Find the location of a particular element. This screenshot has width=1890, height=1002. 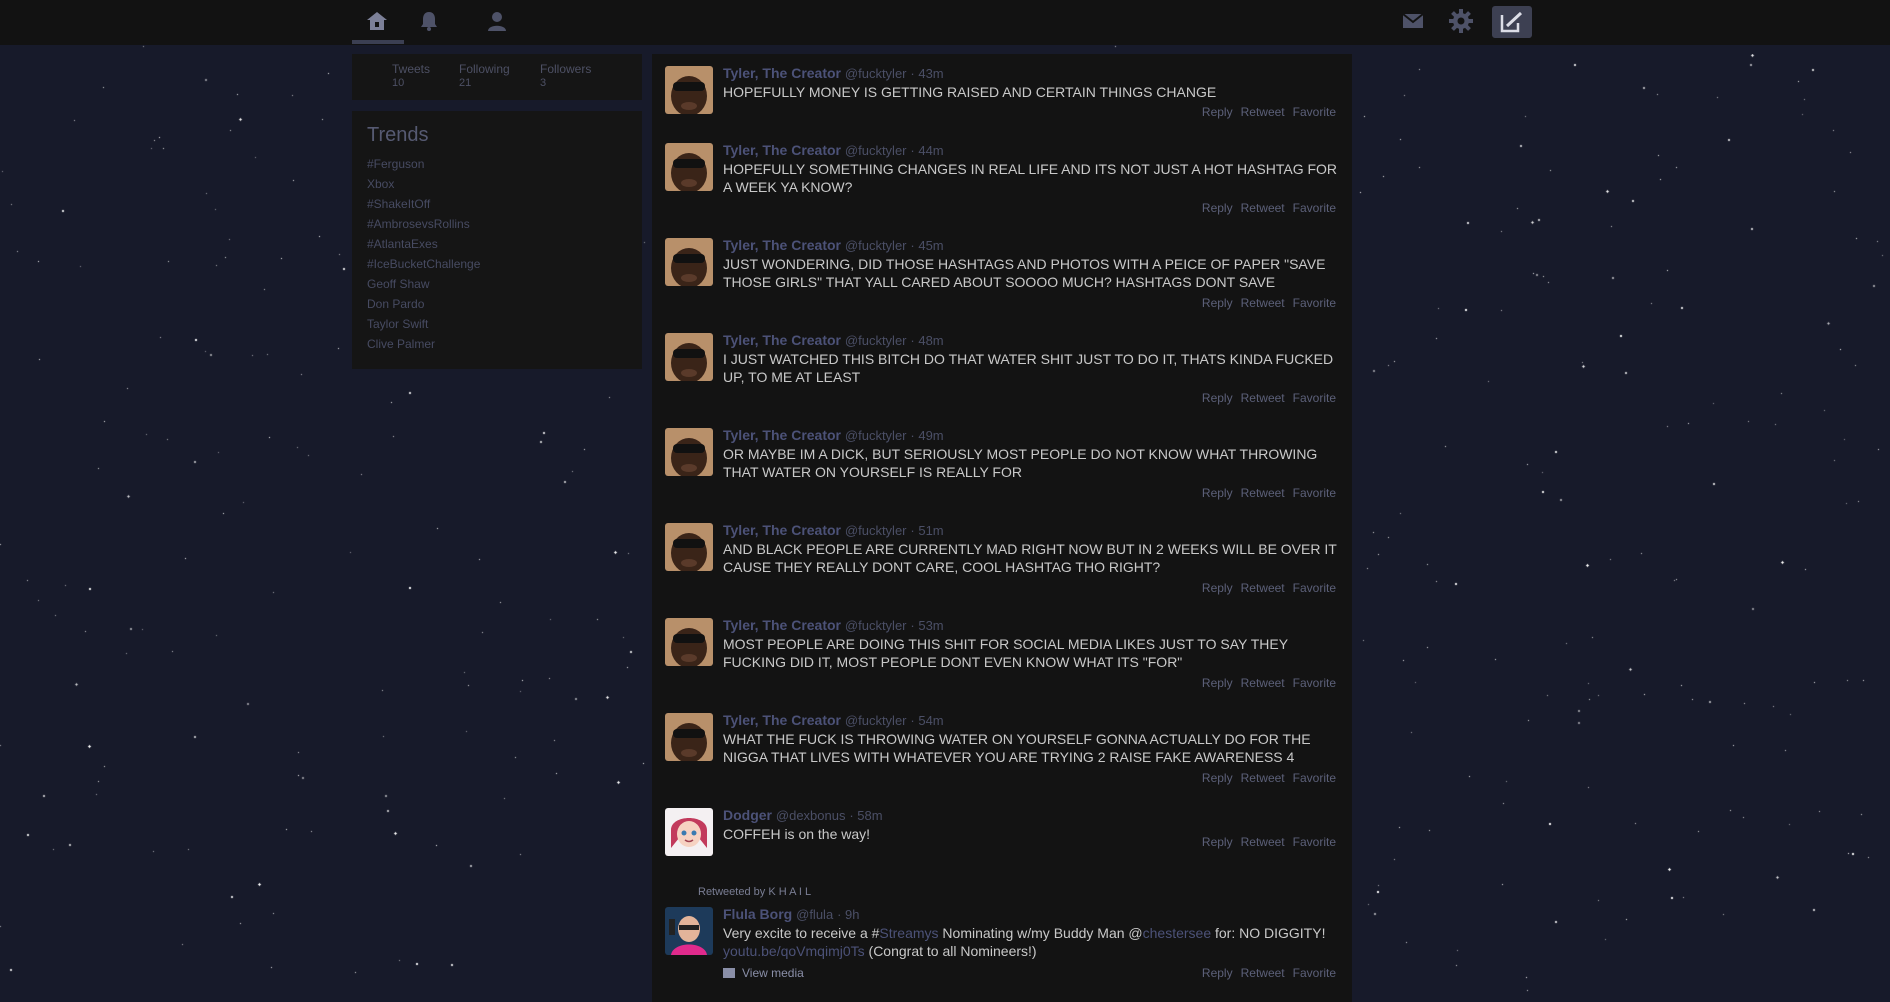

tweet-time: · 44m is located at coordinates (926, 150).